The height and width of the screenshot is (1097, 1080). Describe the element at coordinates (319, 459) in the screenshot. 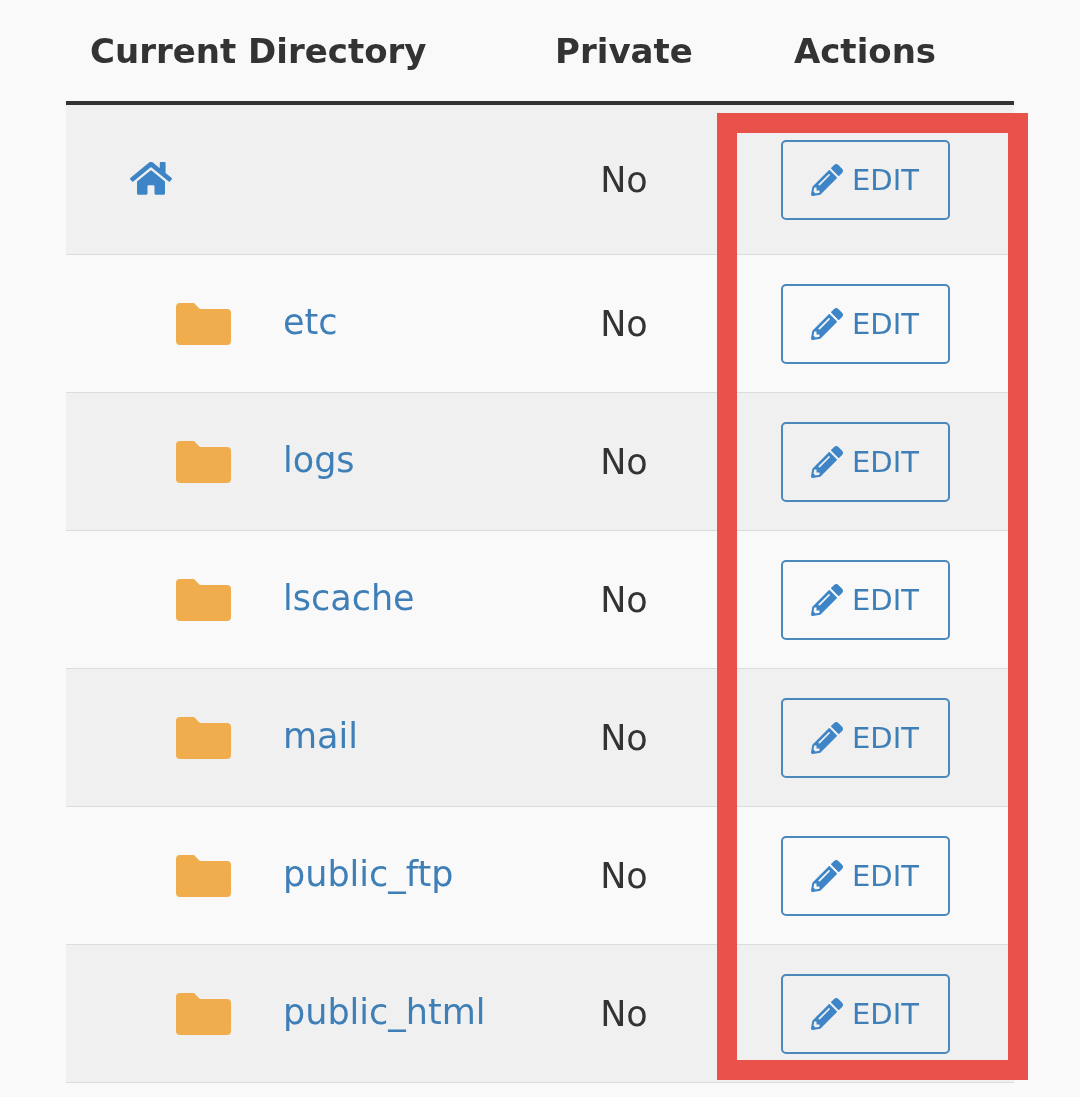

I see `directory-link: logs` at that location.